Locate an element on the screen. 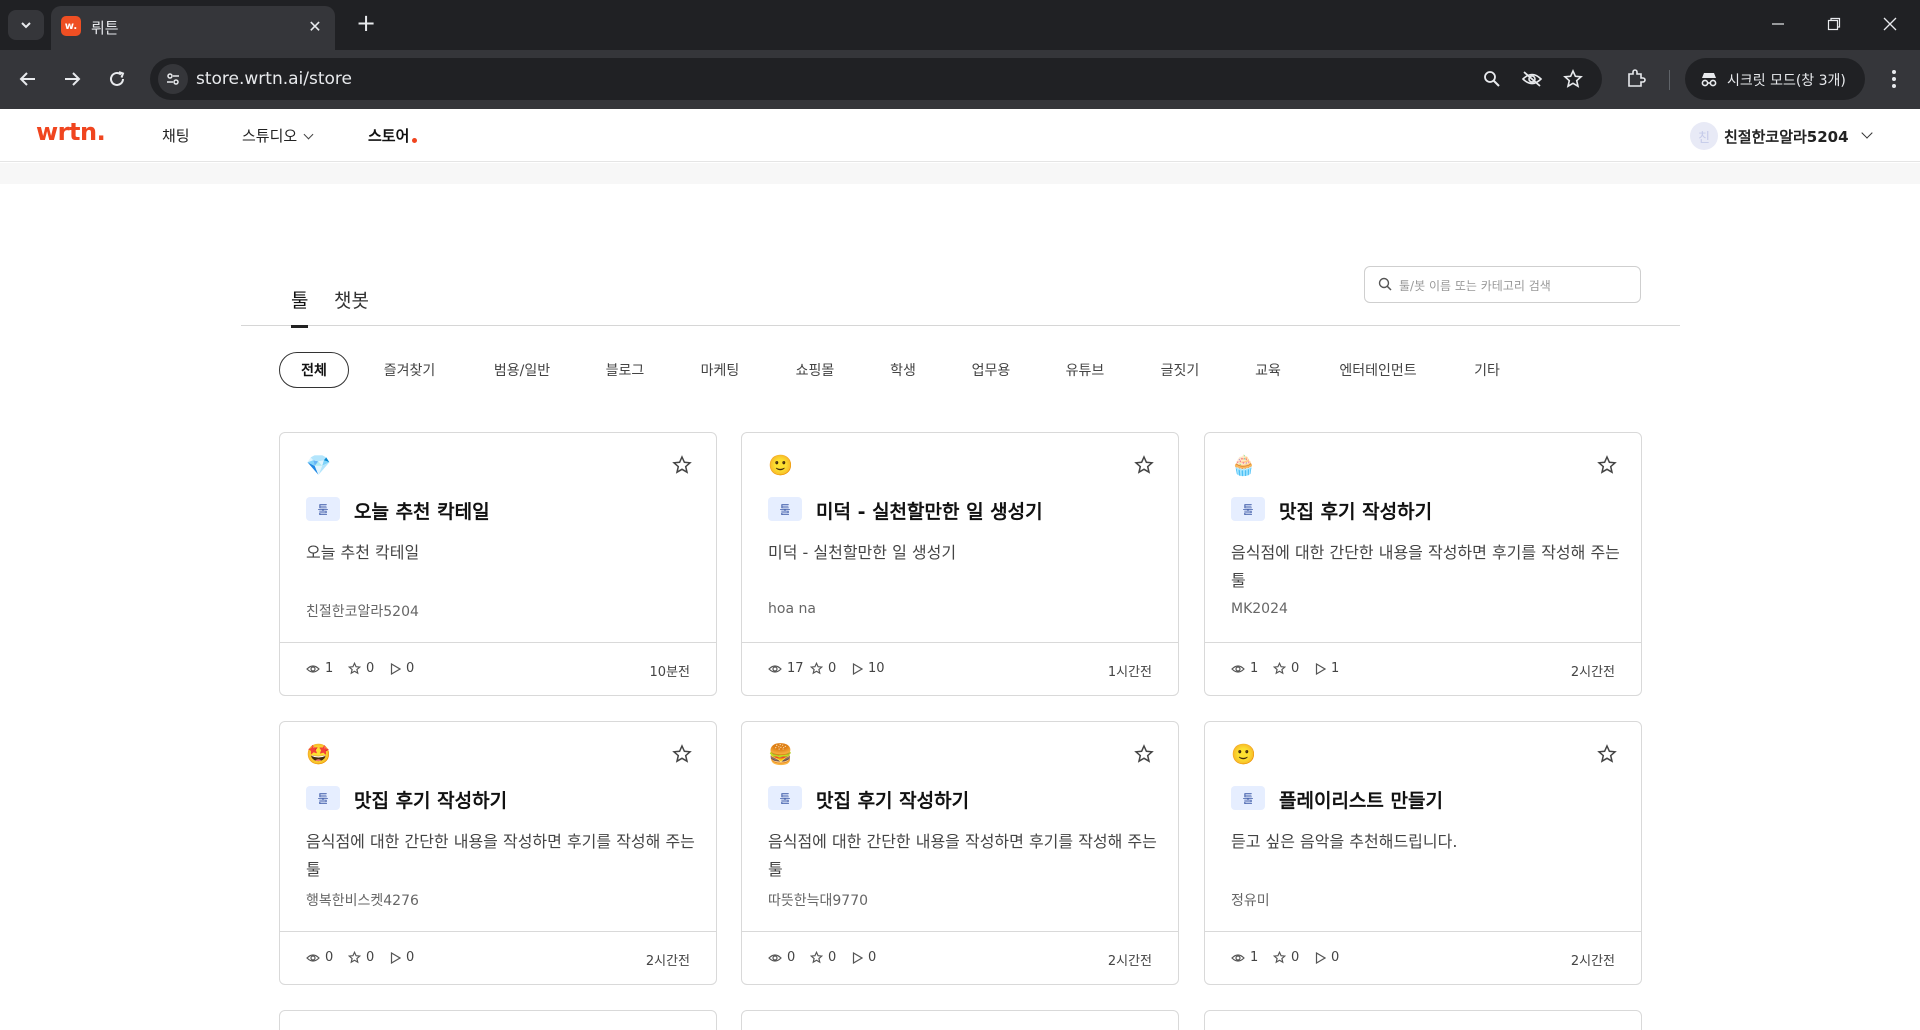 Image resolution: width=1920 pixels, height=1030 pixels. nav-chat: 채팅 is located at coordinates (176, 135).